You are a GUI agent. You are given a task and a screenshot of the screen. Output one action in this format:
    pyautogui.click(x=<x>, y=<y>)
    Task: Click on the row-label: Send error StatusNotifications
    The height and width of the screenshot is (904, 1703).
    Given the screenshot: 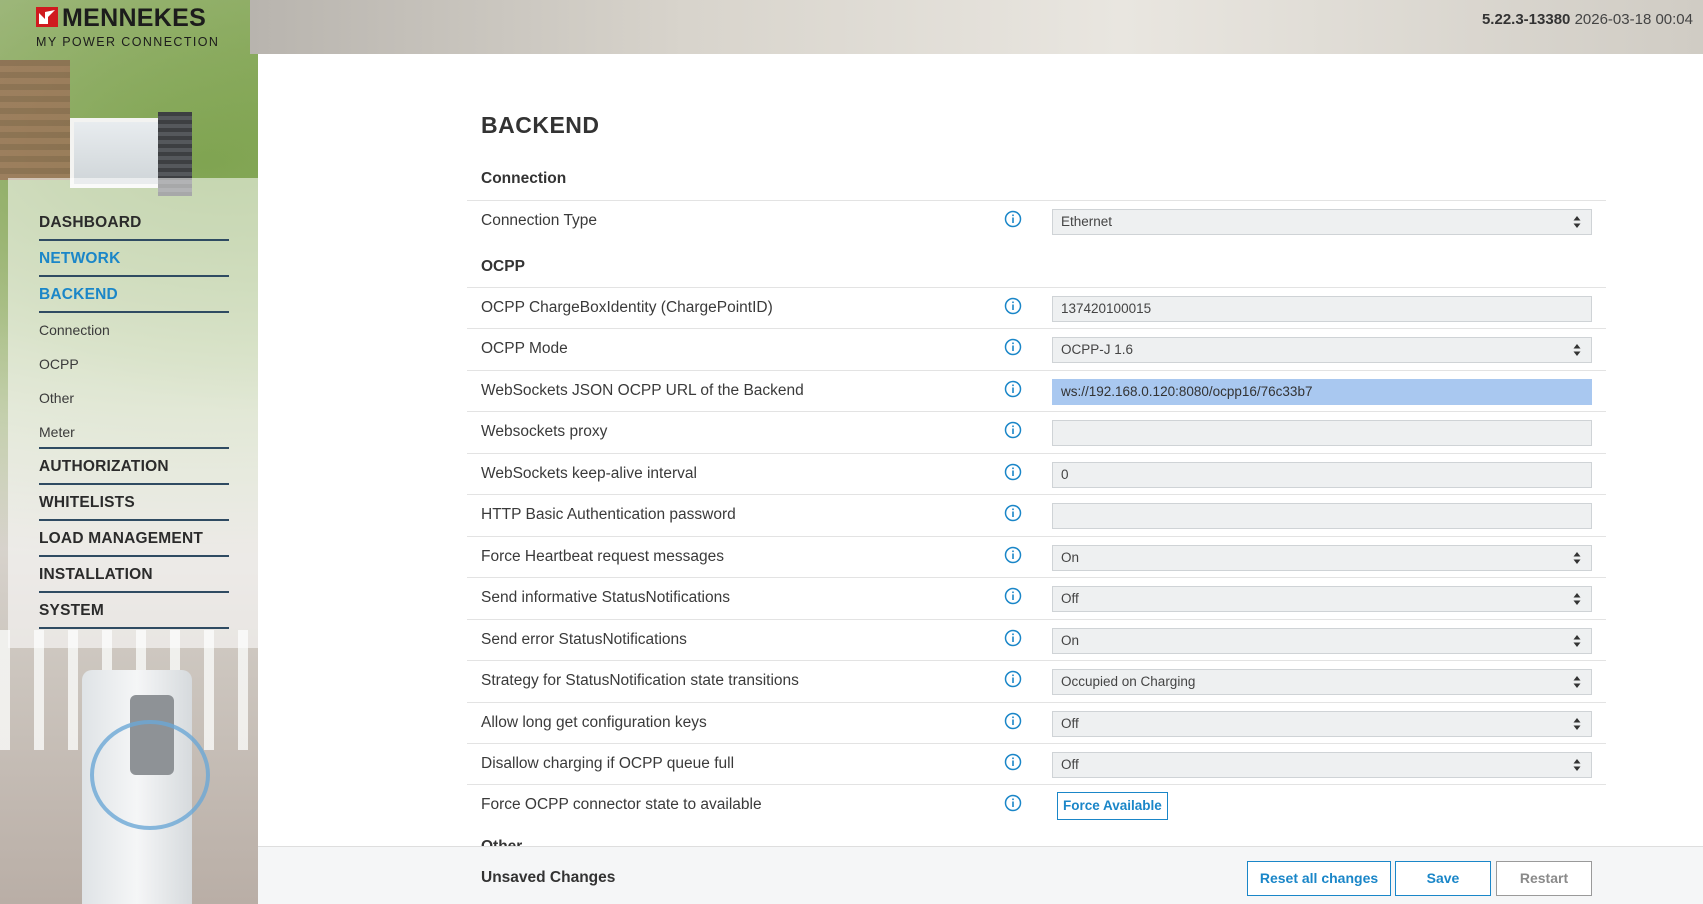 What is the action you would take?
    pyautogui.click(x=584, y=639)
    